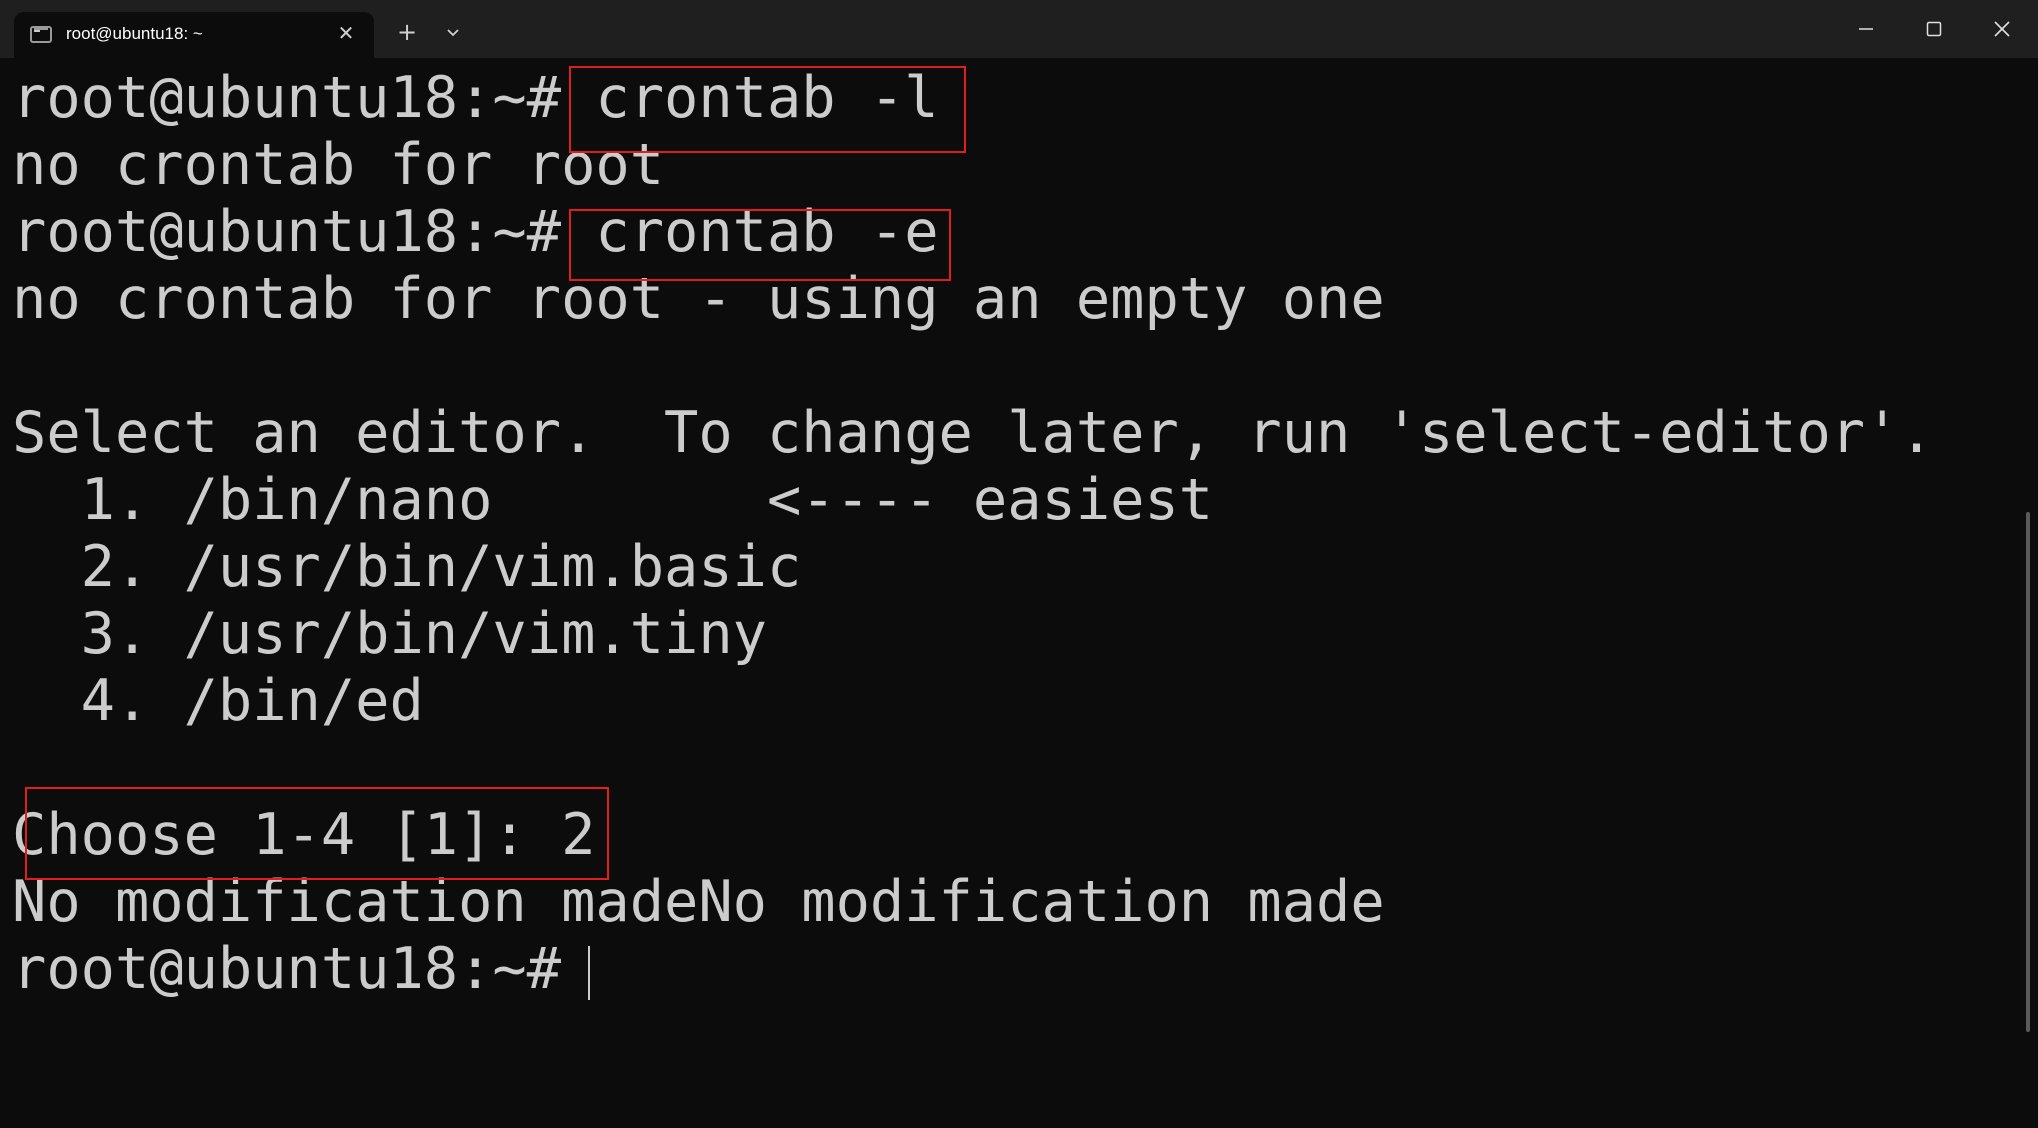 This screenshot has height=1128, width=2038. What do you see at coordinates (317, 833) in the screenshot?
I see `highlight-box-choose-editor` at bounding box center [317, 833].